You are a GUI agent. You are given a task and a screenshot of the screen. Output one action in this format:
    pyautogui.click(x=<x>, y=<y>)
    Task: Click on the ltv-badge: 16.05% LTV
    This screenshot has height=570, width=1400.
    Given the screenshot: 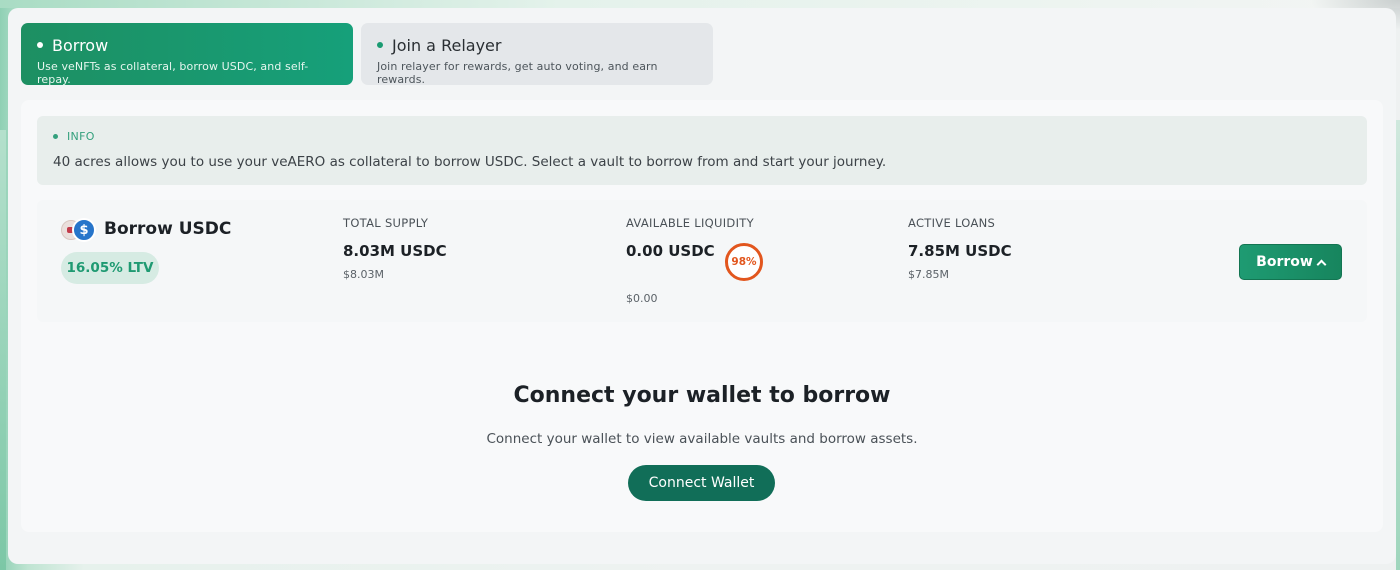 What is the action you would take?
    pyautogui.click(x=110, y=268)
    